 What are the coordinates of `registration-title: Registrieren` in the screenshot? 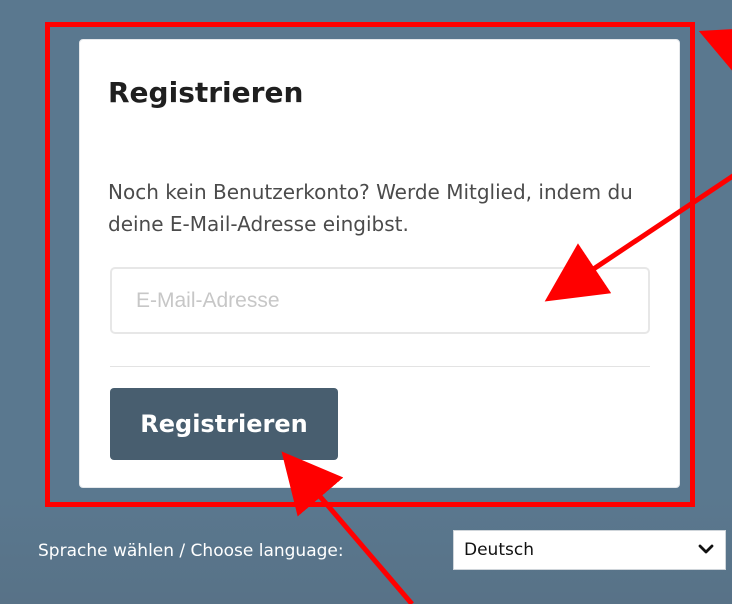 It's located at (206, 92).